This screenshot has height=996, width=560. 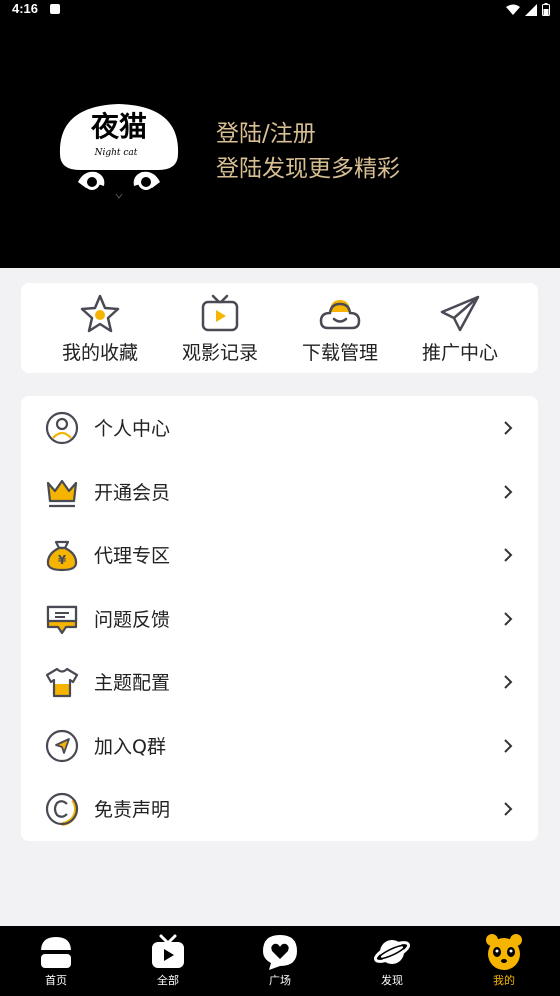 I want to click on logo-subtext: Night cat, so click(x=116, y=153).